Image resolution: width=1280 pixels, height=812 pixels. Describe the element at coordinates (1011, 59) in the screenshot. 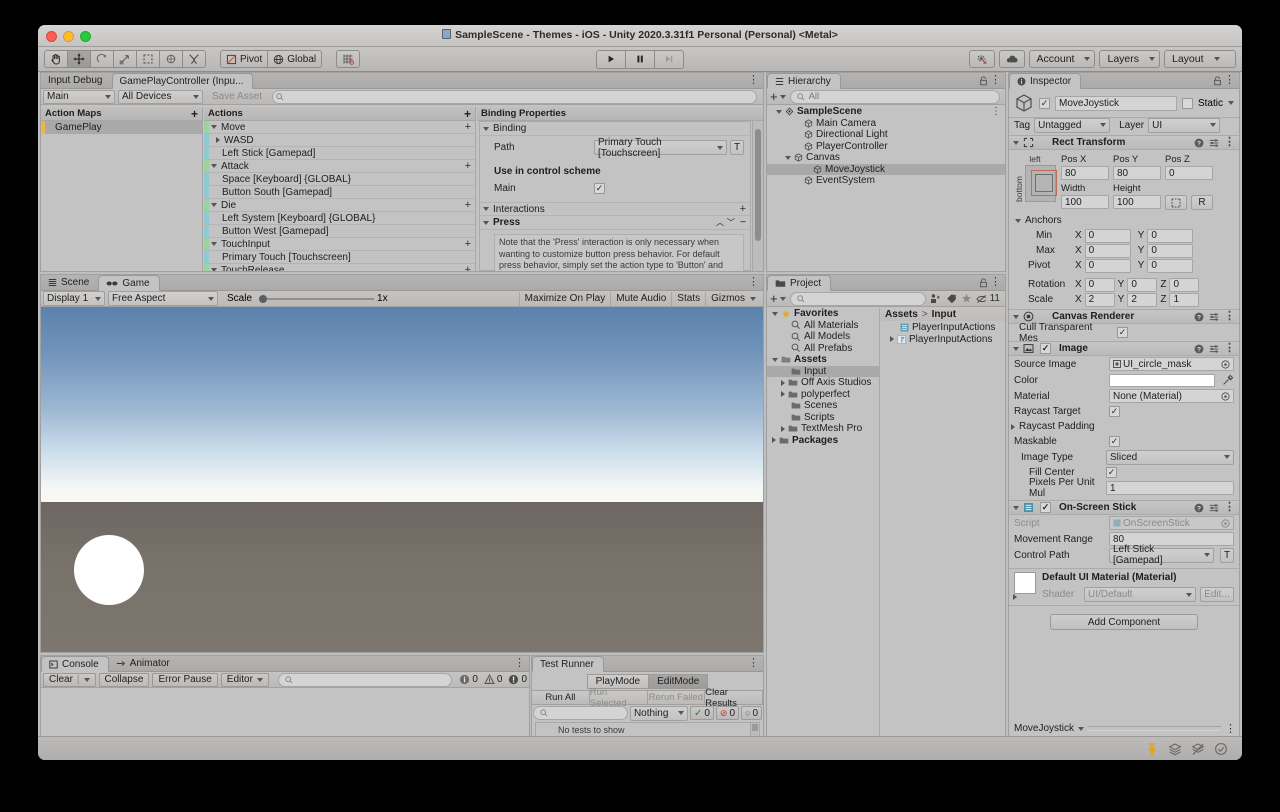

I see `cloud-button` at that location.